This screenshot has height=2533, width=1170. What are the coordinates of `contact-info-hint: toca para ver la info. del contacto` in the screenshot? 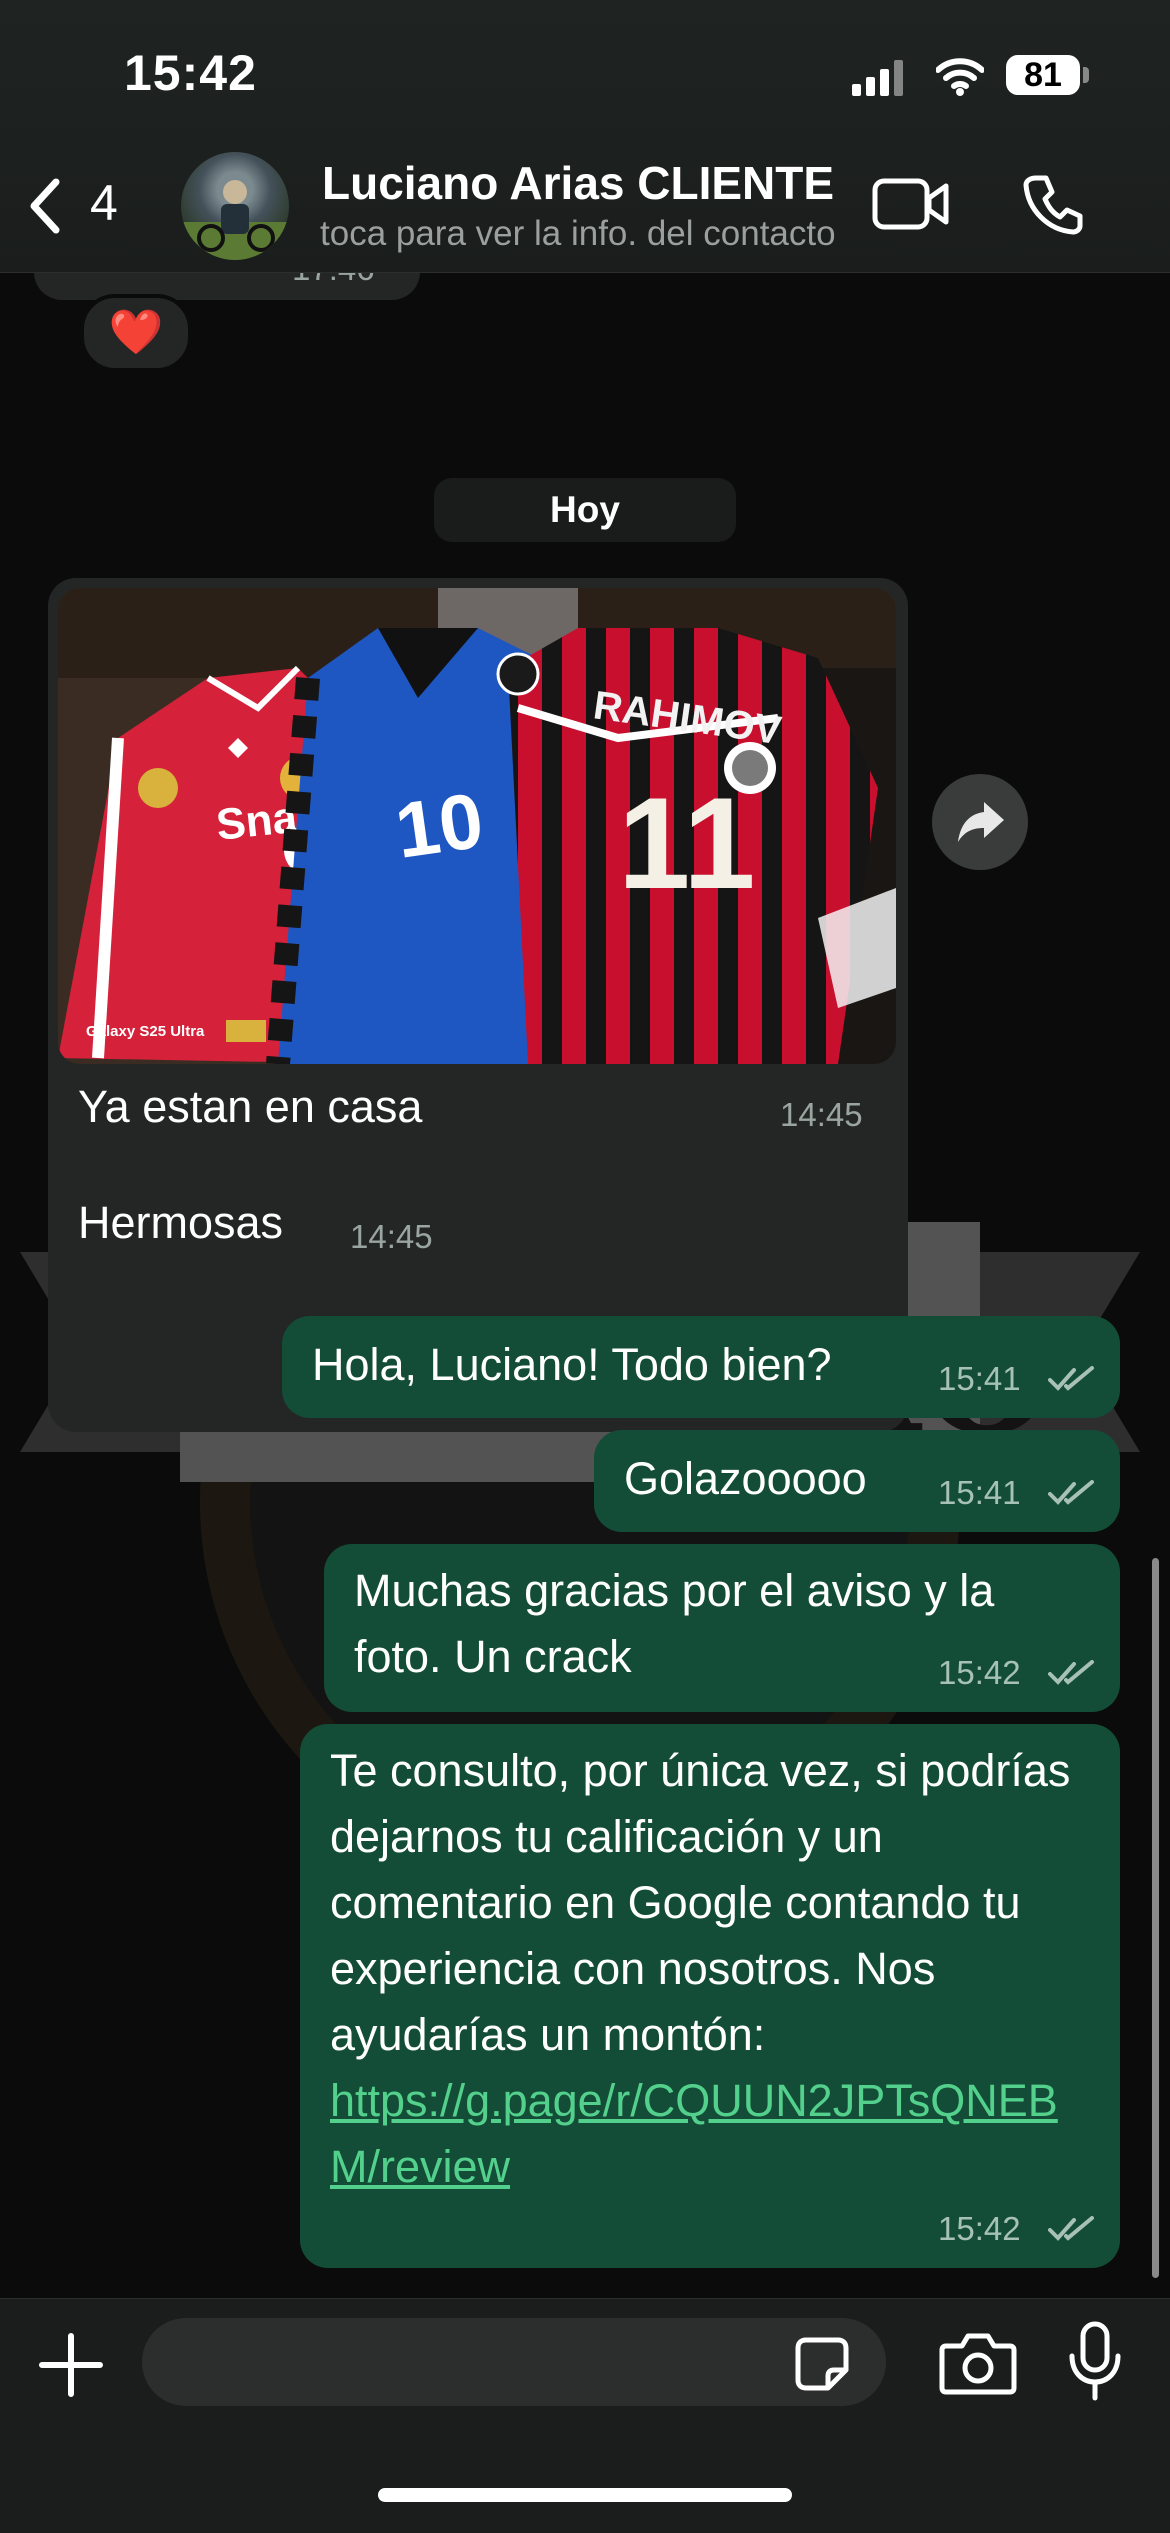 It's located at (584, 234).